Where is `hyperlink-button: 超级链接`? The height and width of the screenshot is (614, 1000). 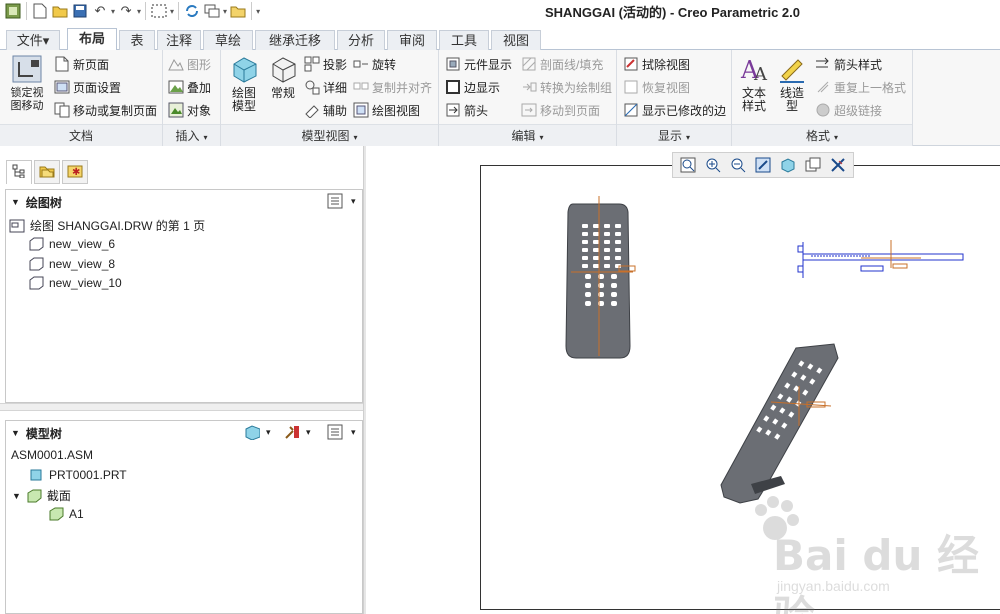 hyperlink-button: 超级链接 is located at coordinates (848, 110).